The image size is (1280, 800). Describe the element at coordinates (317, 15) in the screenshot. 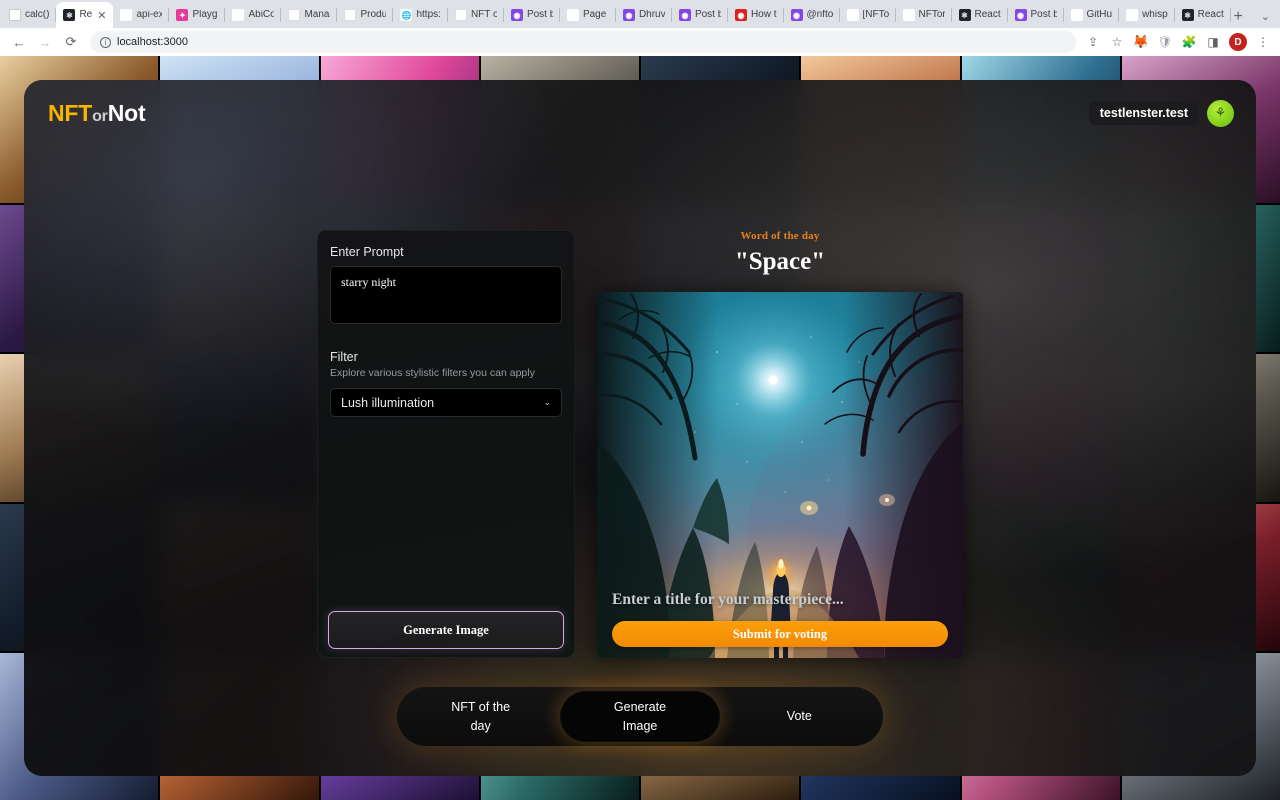

I see `tab-title: Manag` at that location.